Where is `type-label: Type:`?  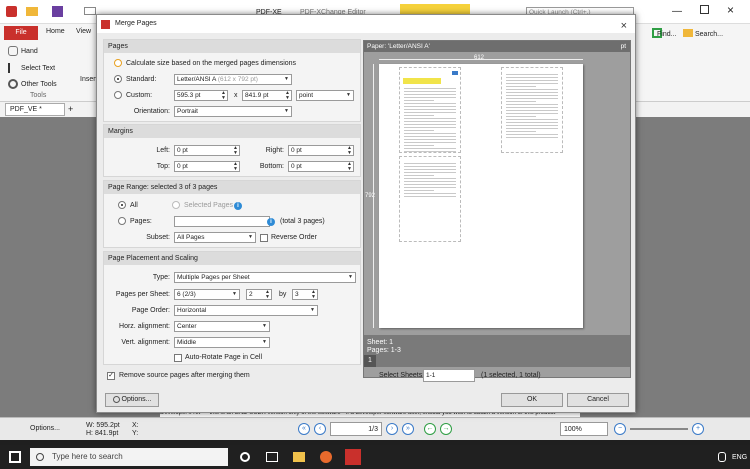 type-label: Type: is located at coordinates (161, 277).